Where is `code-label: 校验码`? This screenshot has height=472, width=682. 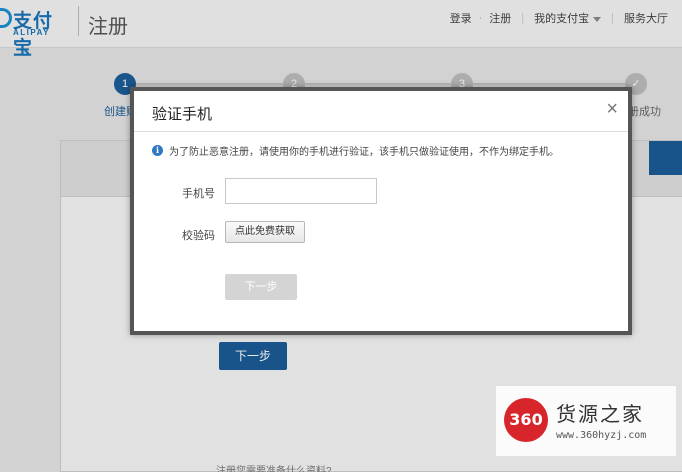
code-label: 校验码 is located at coordinates (198, 236).